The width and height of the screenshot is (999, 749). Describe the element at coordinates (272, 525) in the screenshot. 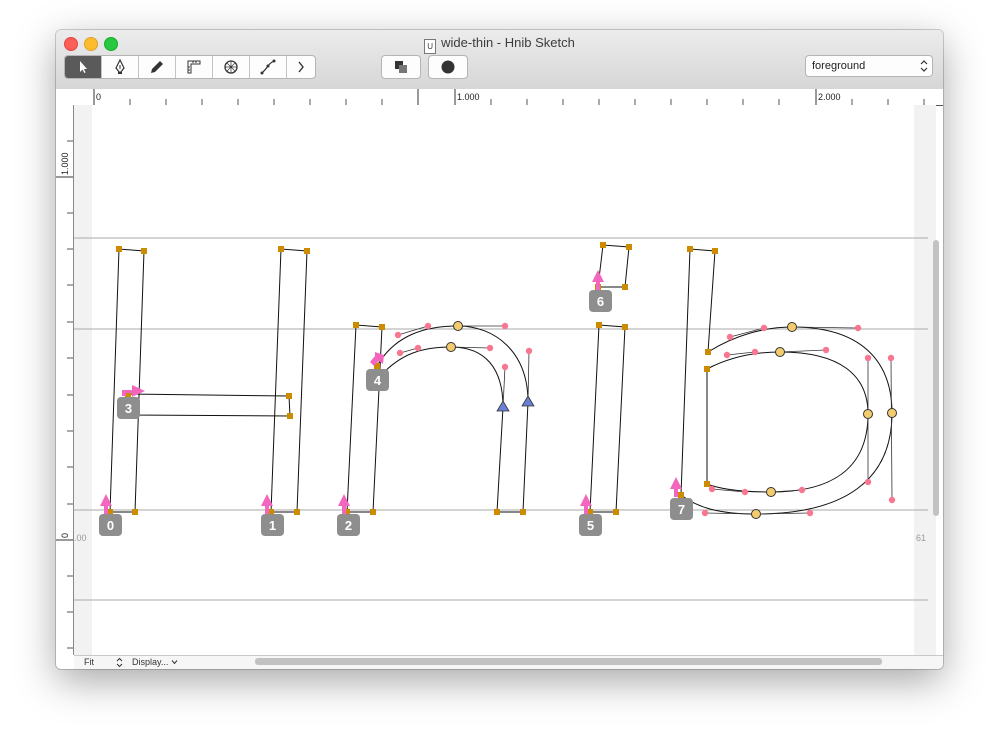

I see `contour-label-1: 1` at that location.